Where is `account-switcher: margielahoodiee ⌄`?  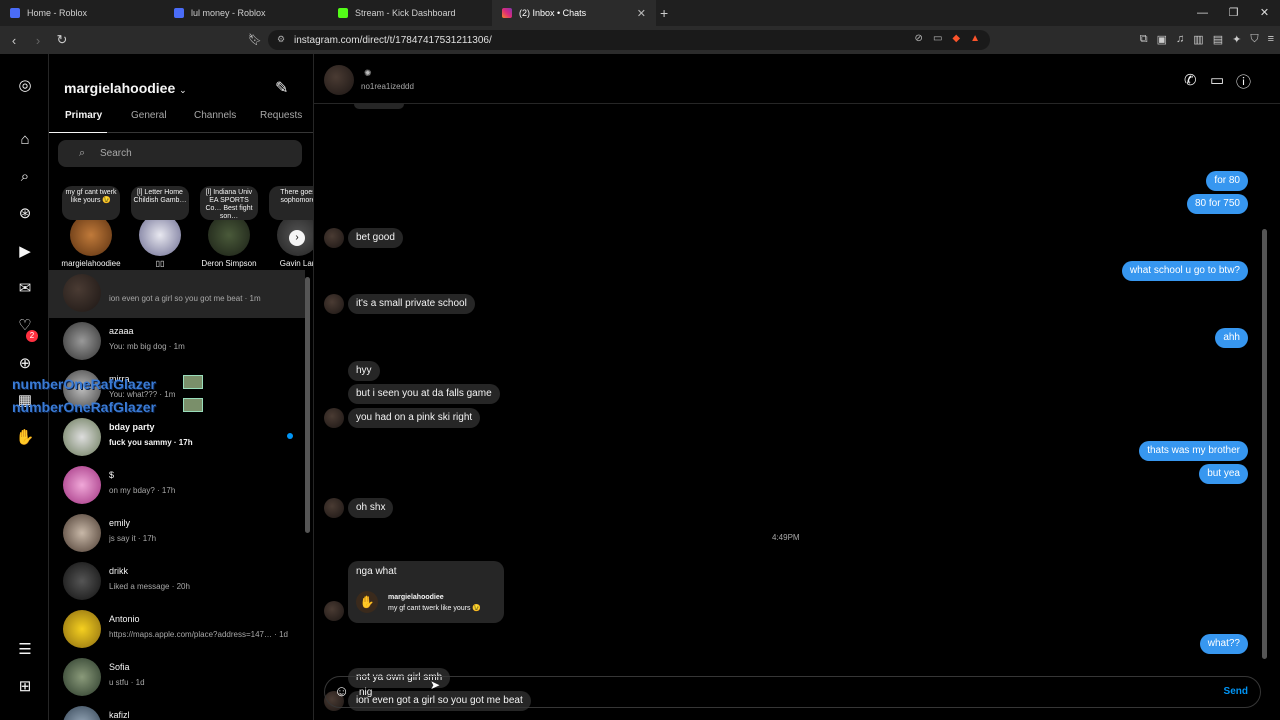
account-switcher: margielahoodiee ⌄ is located at coordinates (125, 88).